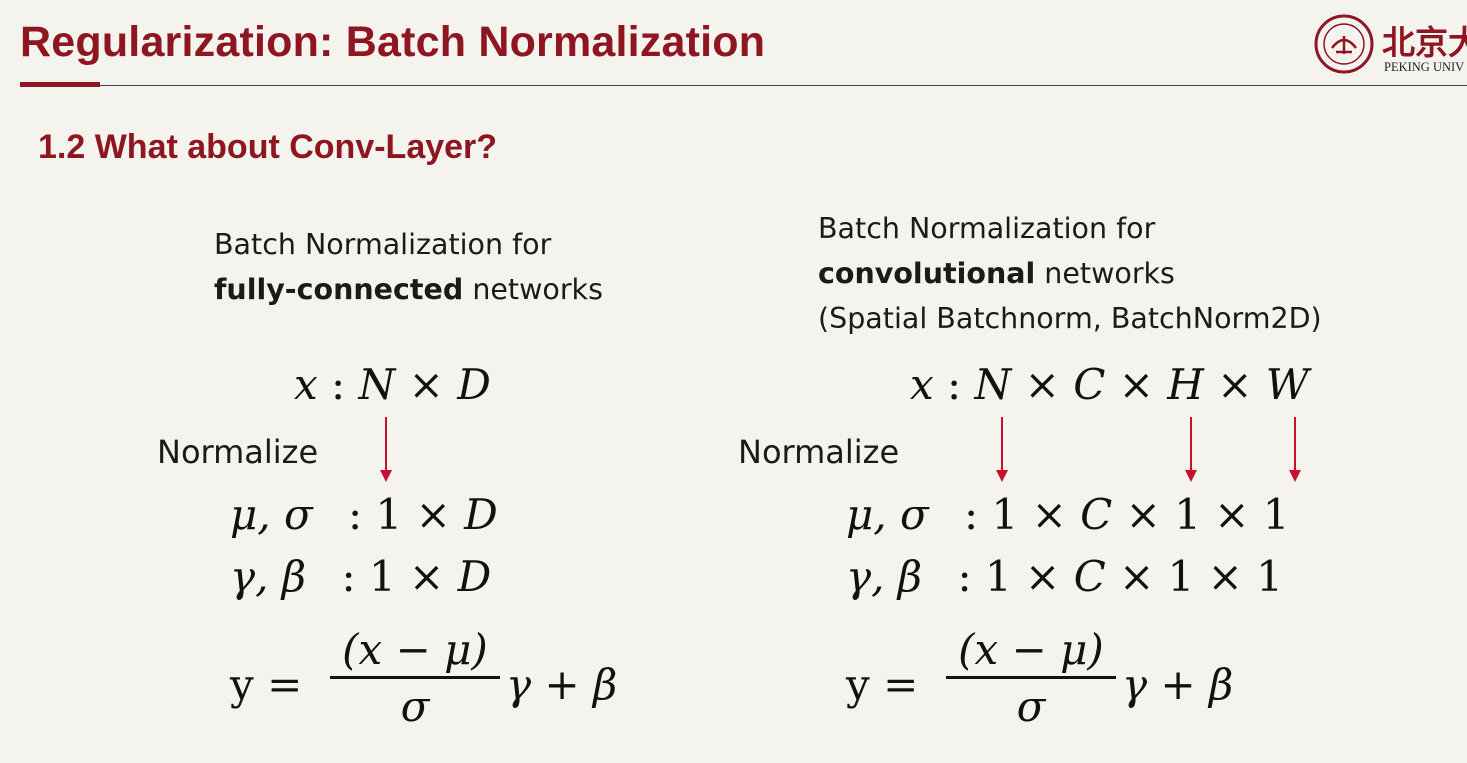  Describe the element at coordinates (386, 449) in the screenshot. I see `left-normalize-arrow` at that location.